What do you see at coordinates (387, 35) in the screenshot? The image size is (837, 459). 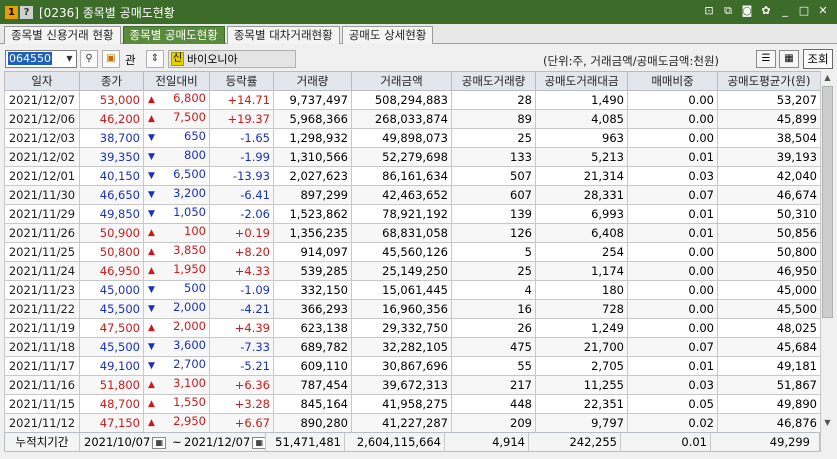 I see `tab-short-detail: 공매도 상세현황` at bounding box center [387, 35].